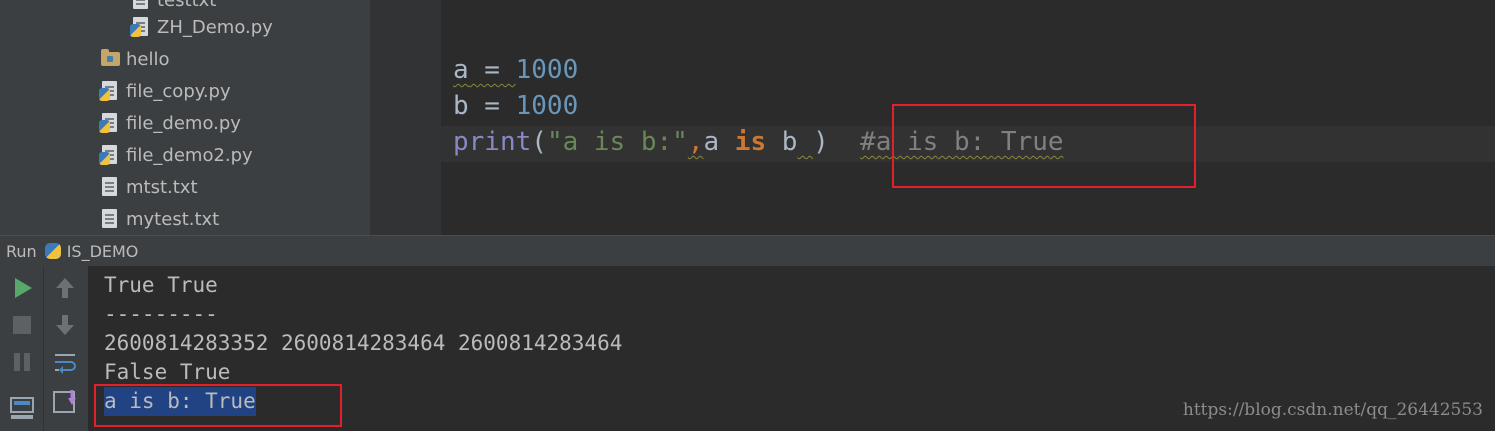 This screenshot has width=1495, height=431. I want to click on python-config-icon, so click(53, 251).